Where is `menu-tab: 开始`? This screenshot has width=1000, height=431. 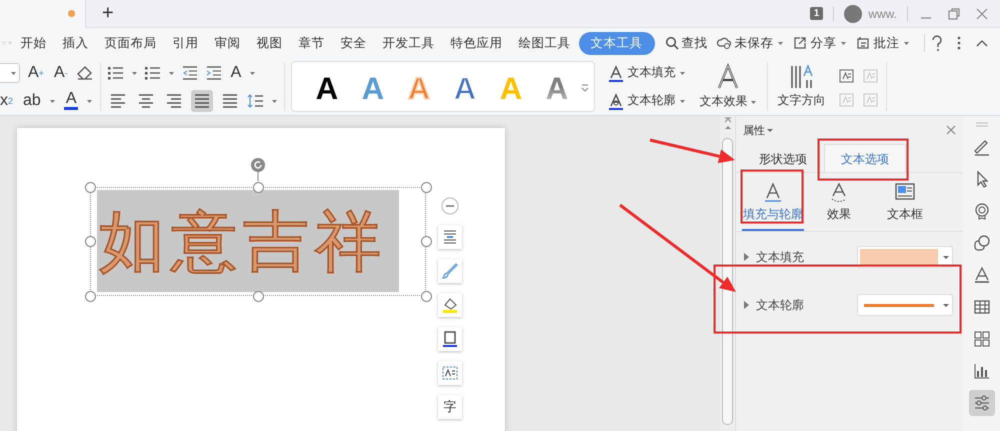
menu-tab: 开始 is located at coordinates (33, 43).